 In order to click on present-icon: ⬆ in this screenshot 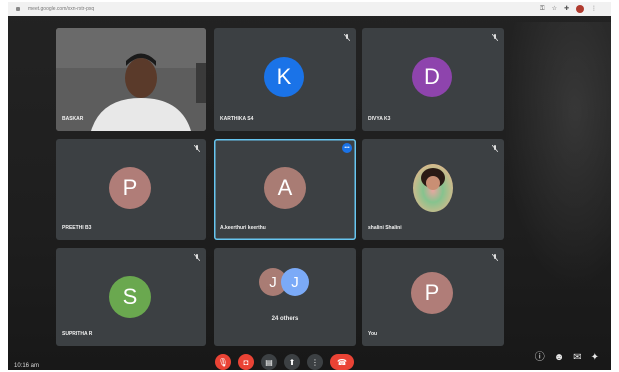, I will do `click(292, 362)`.